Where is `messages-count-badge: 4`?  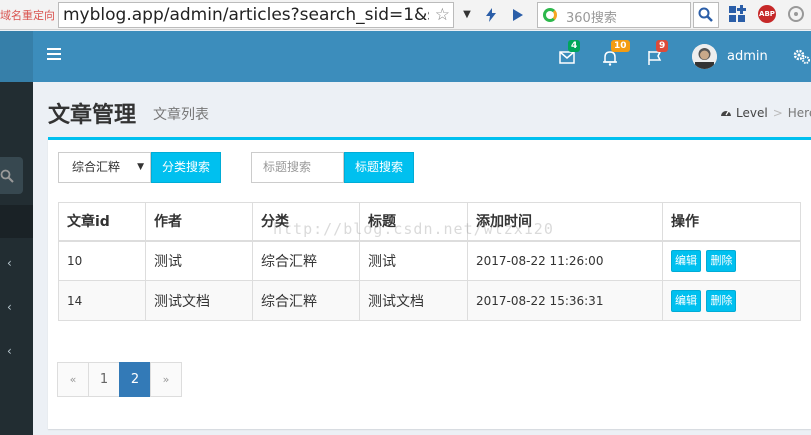 messages-count-badge: 4 is located at coordinates (574, 46).